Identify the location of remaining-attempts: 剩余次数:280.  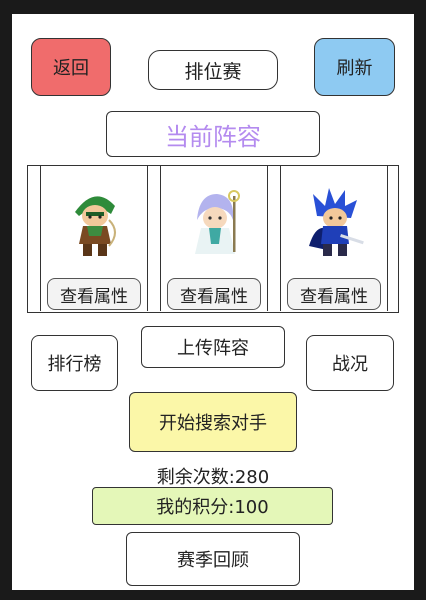
(213, 477).